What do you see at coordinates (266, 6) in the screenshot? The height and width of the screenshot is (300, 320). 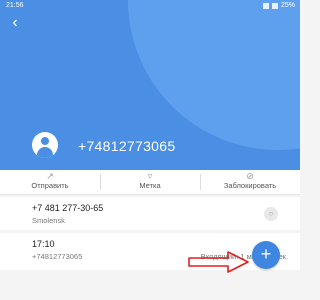 I see `wifi-icon` at bounding box center [266, 6].